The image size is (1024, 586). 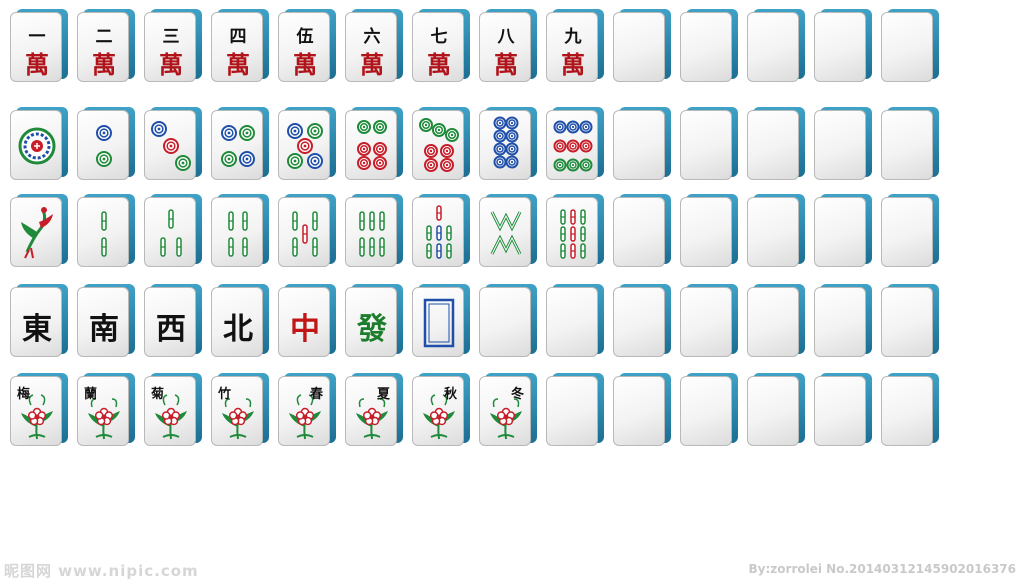 I want to click on green-dragon-tile: 發, so click(x=374, y=321).